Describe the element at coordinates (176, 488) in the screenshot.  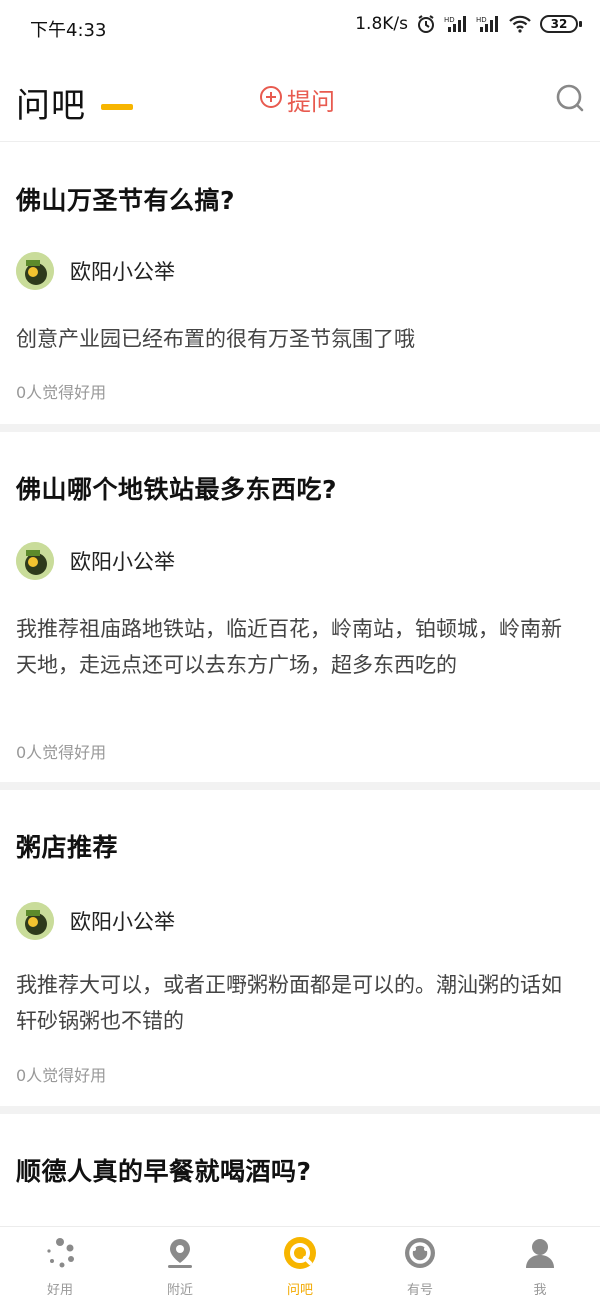
I see `question-title: 佛山哪个地铁站最多东西吃?` at that location.